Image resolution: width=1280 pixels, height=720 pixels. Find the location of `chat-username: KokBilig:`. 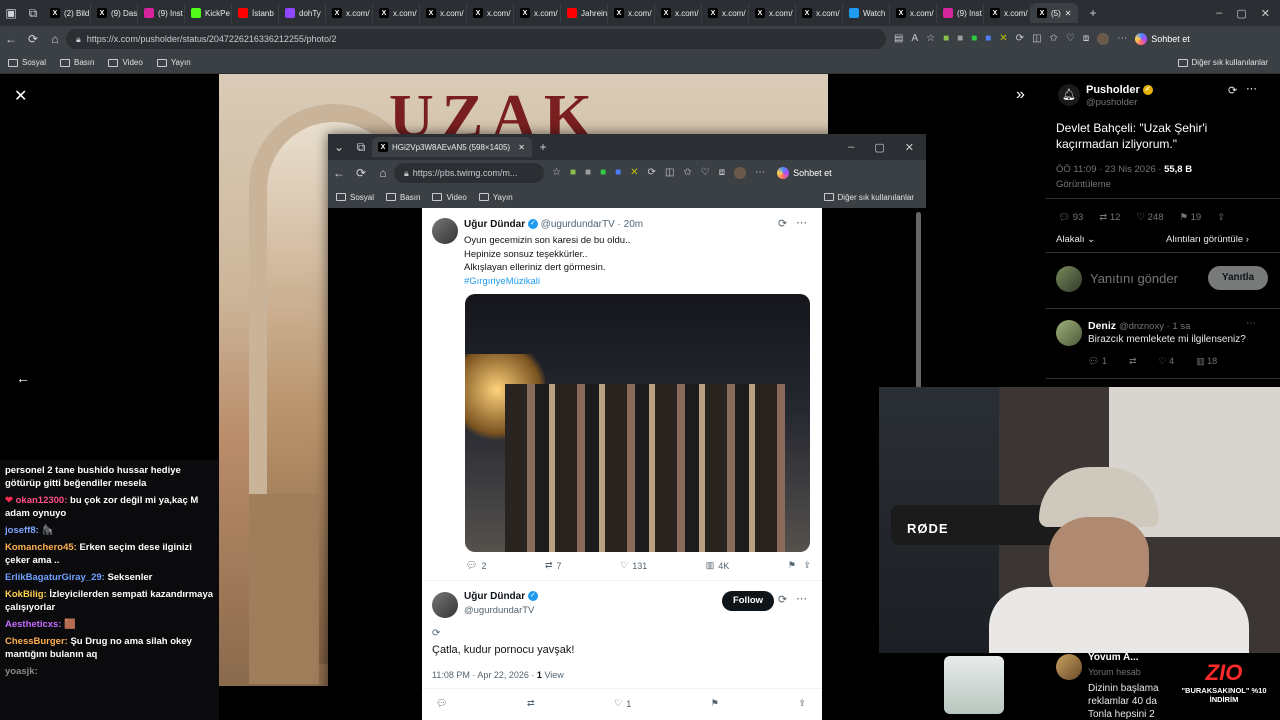

chat-username: KokBilig: is located at coordinates (26, 594).